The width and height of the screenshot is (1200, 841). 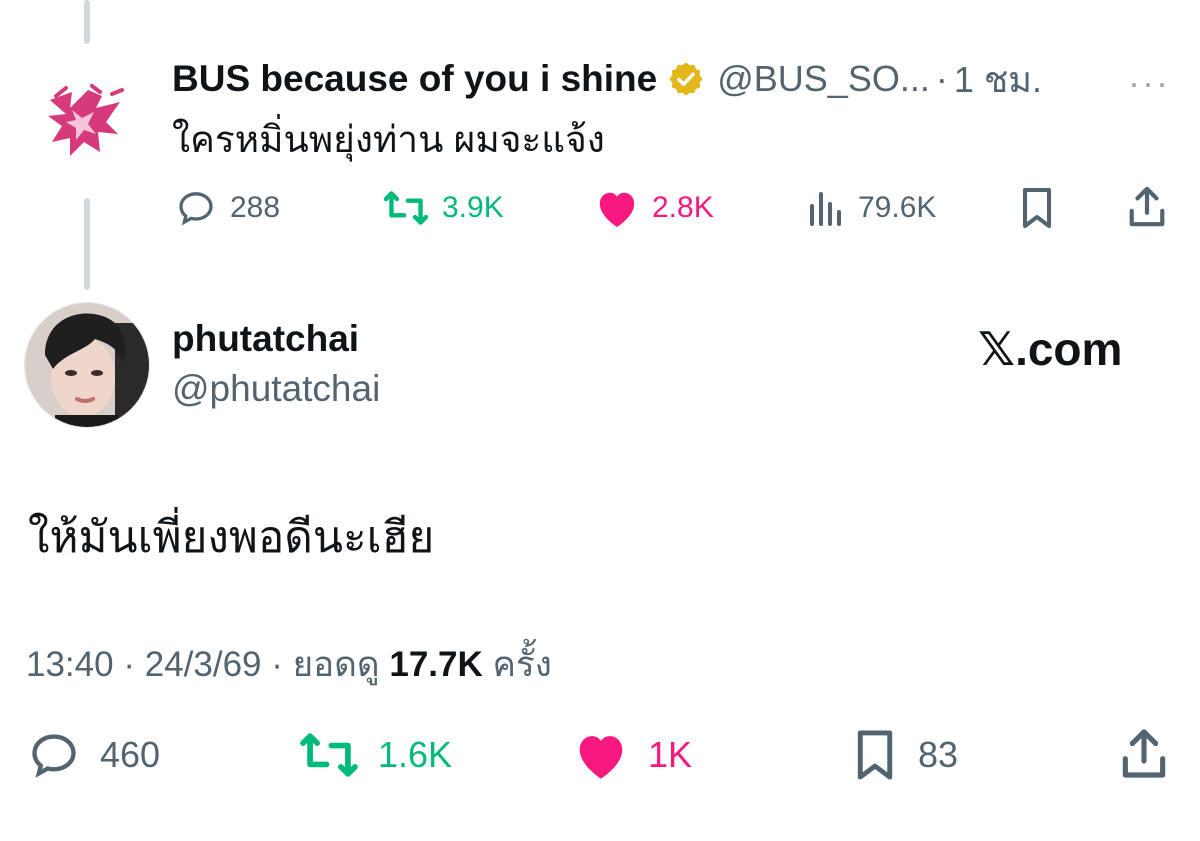 What do you see at coordinates (683, 207) in the screenshot?
I see `quoted-like-count: 2.8K` at bounding box center [683, 207].